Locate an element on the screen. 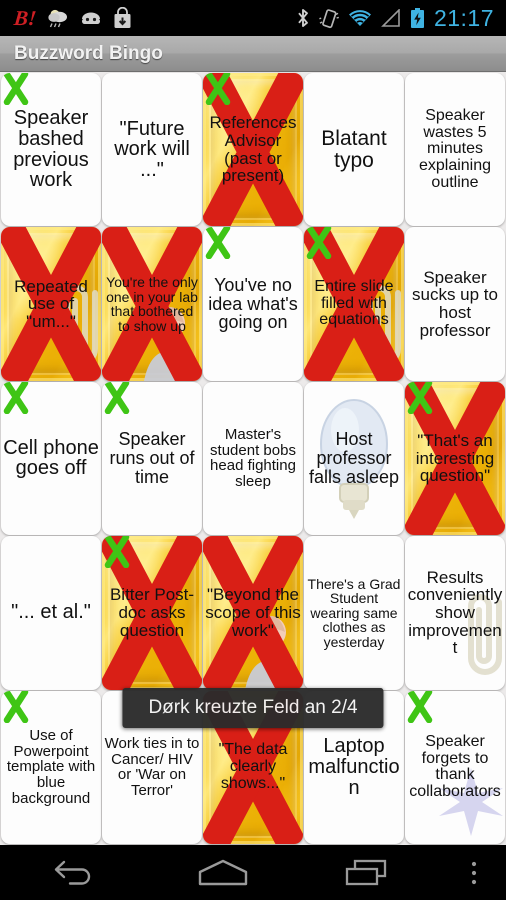  bingo-cell-label: Results conveniently show improvement is located at coordinates (455, 612).